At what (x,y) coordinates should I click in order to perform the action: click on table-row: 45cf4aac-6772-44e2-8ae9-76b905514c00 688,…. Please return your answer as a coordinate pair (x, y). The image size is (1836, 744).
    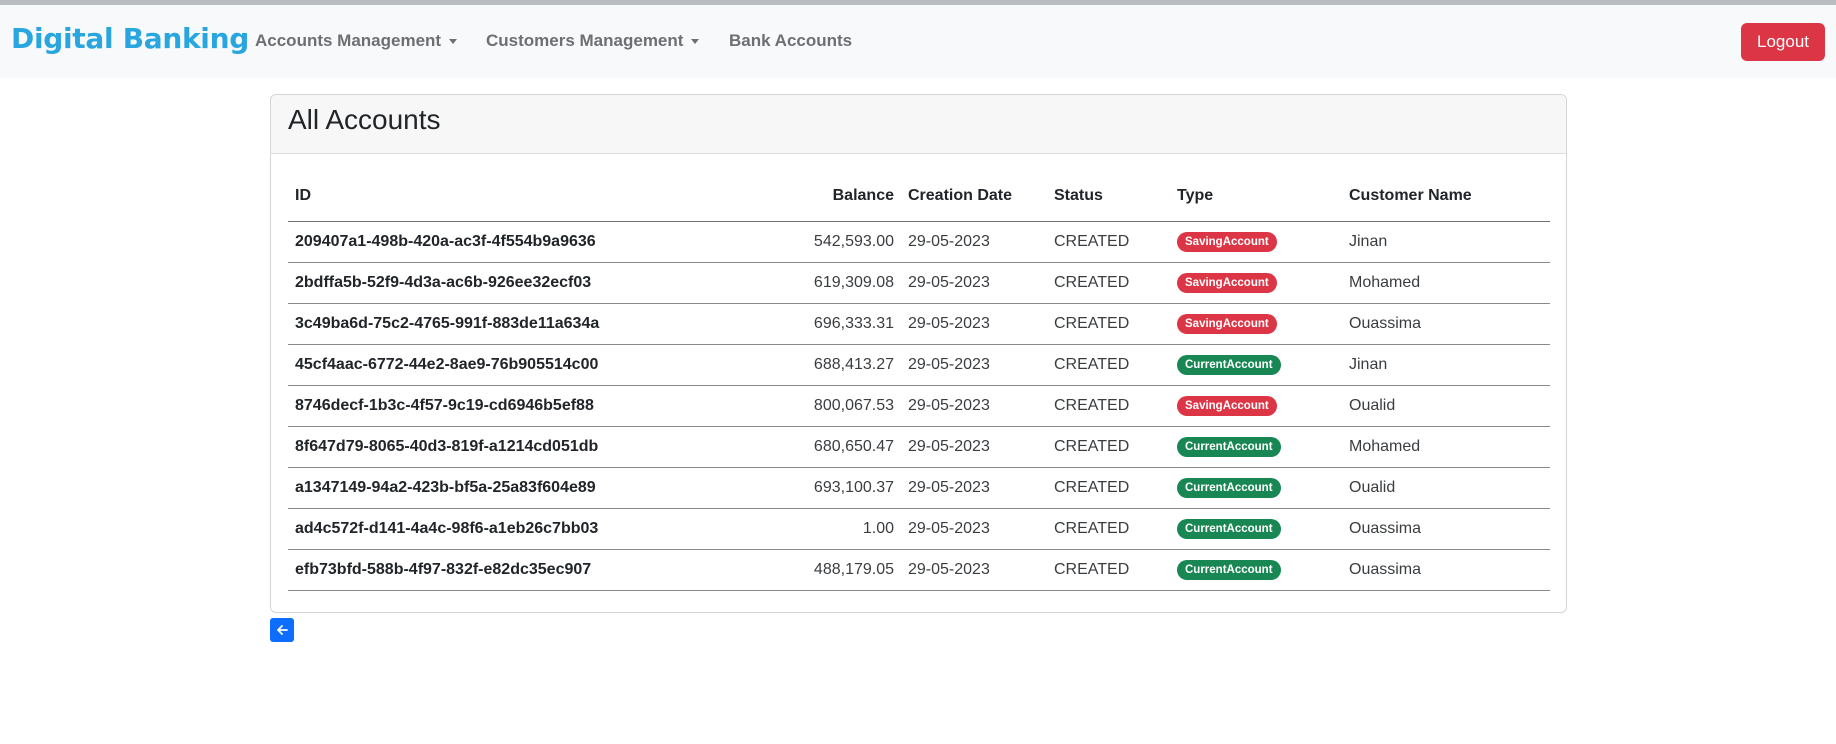
    Looking at the image, I should click on (919, 365).